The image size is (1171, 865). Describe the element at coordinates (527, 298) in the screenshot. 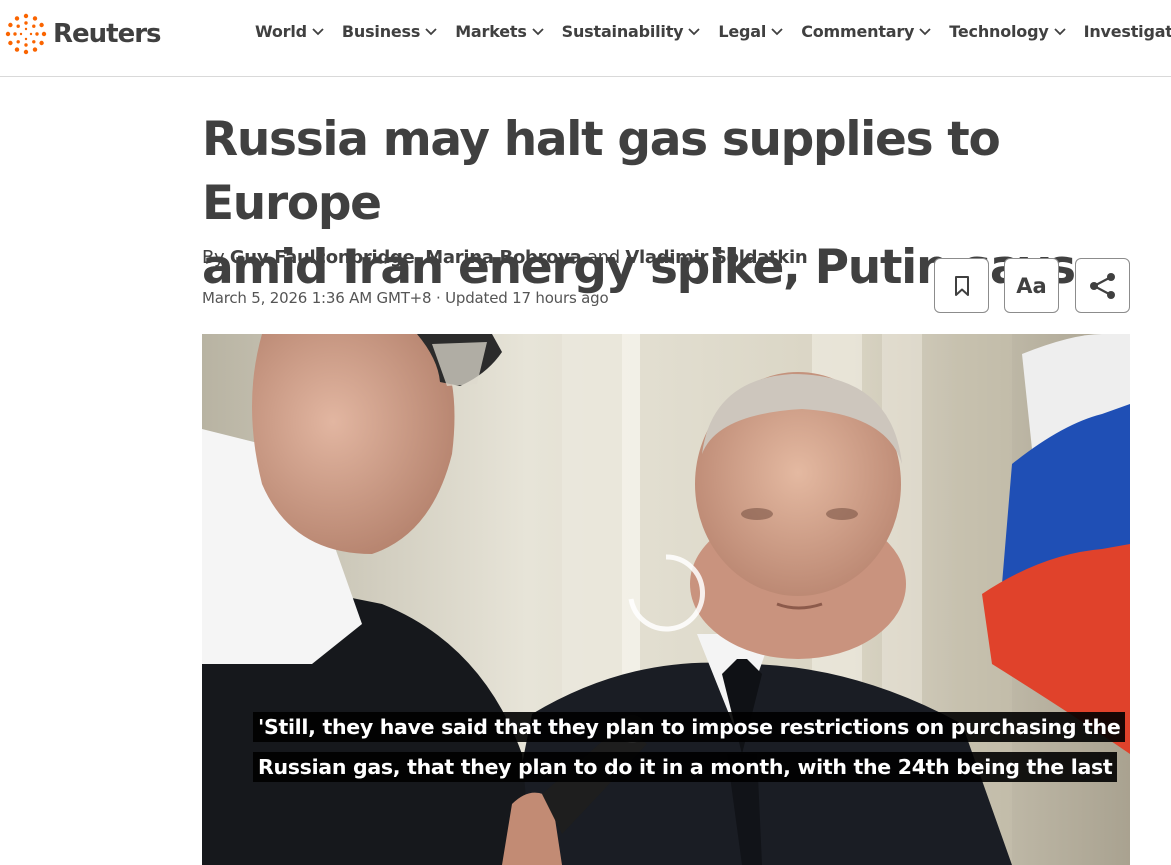

I see `updated-time: Updated 17 hours ago` at that location.